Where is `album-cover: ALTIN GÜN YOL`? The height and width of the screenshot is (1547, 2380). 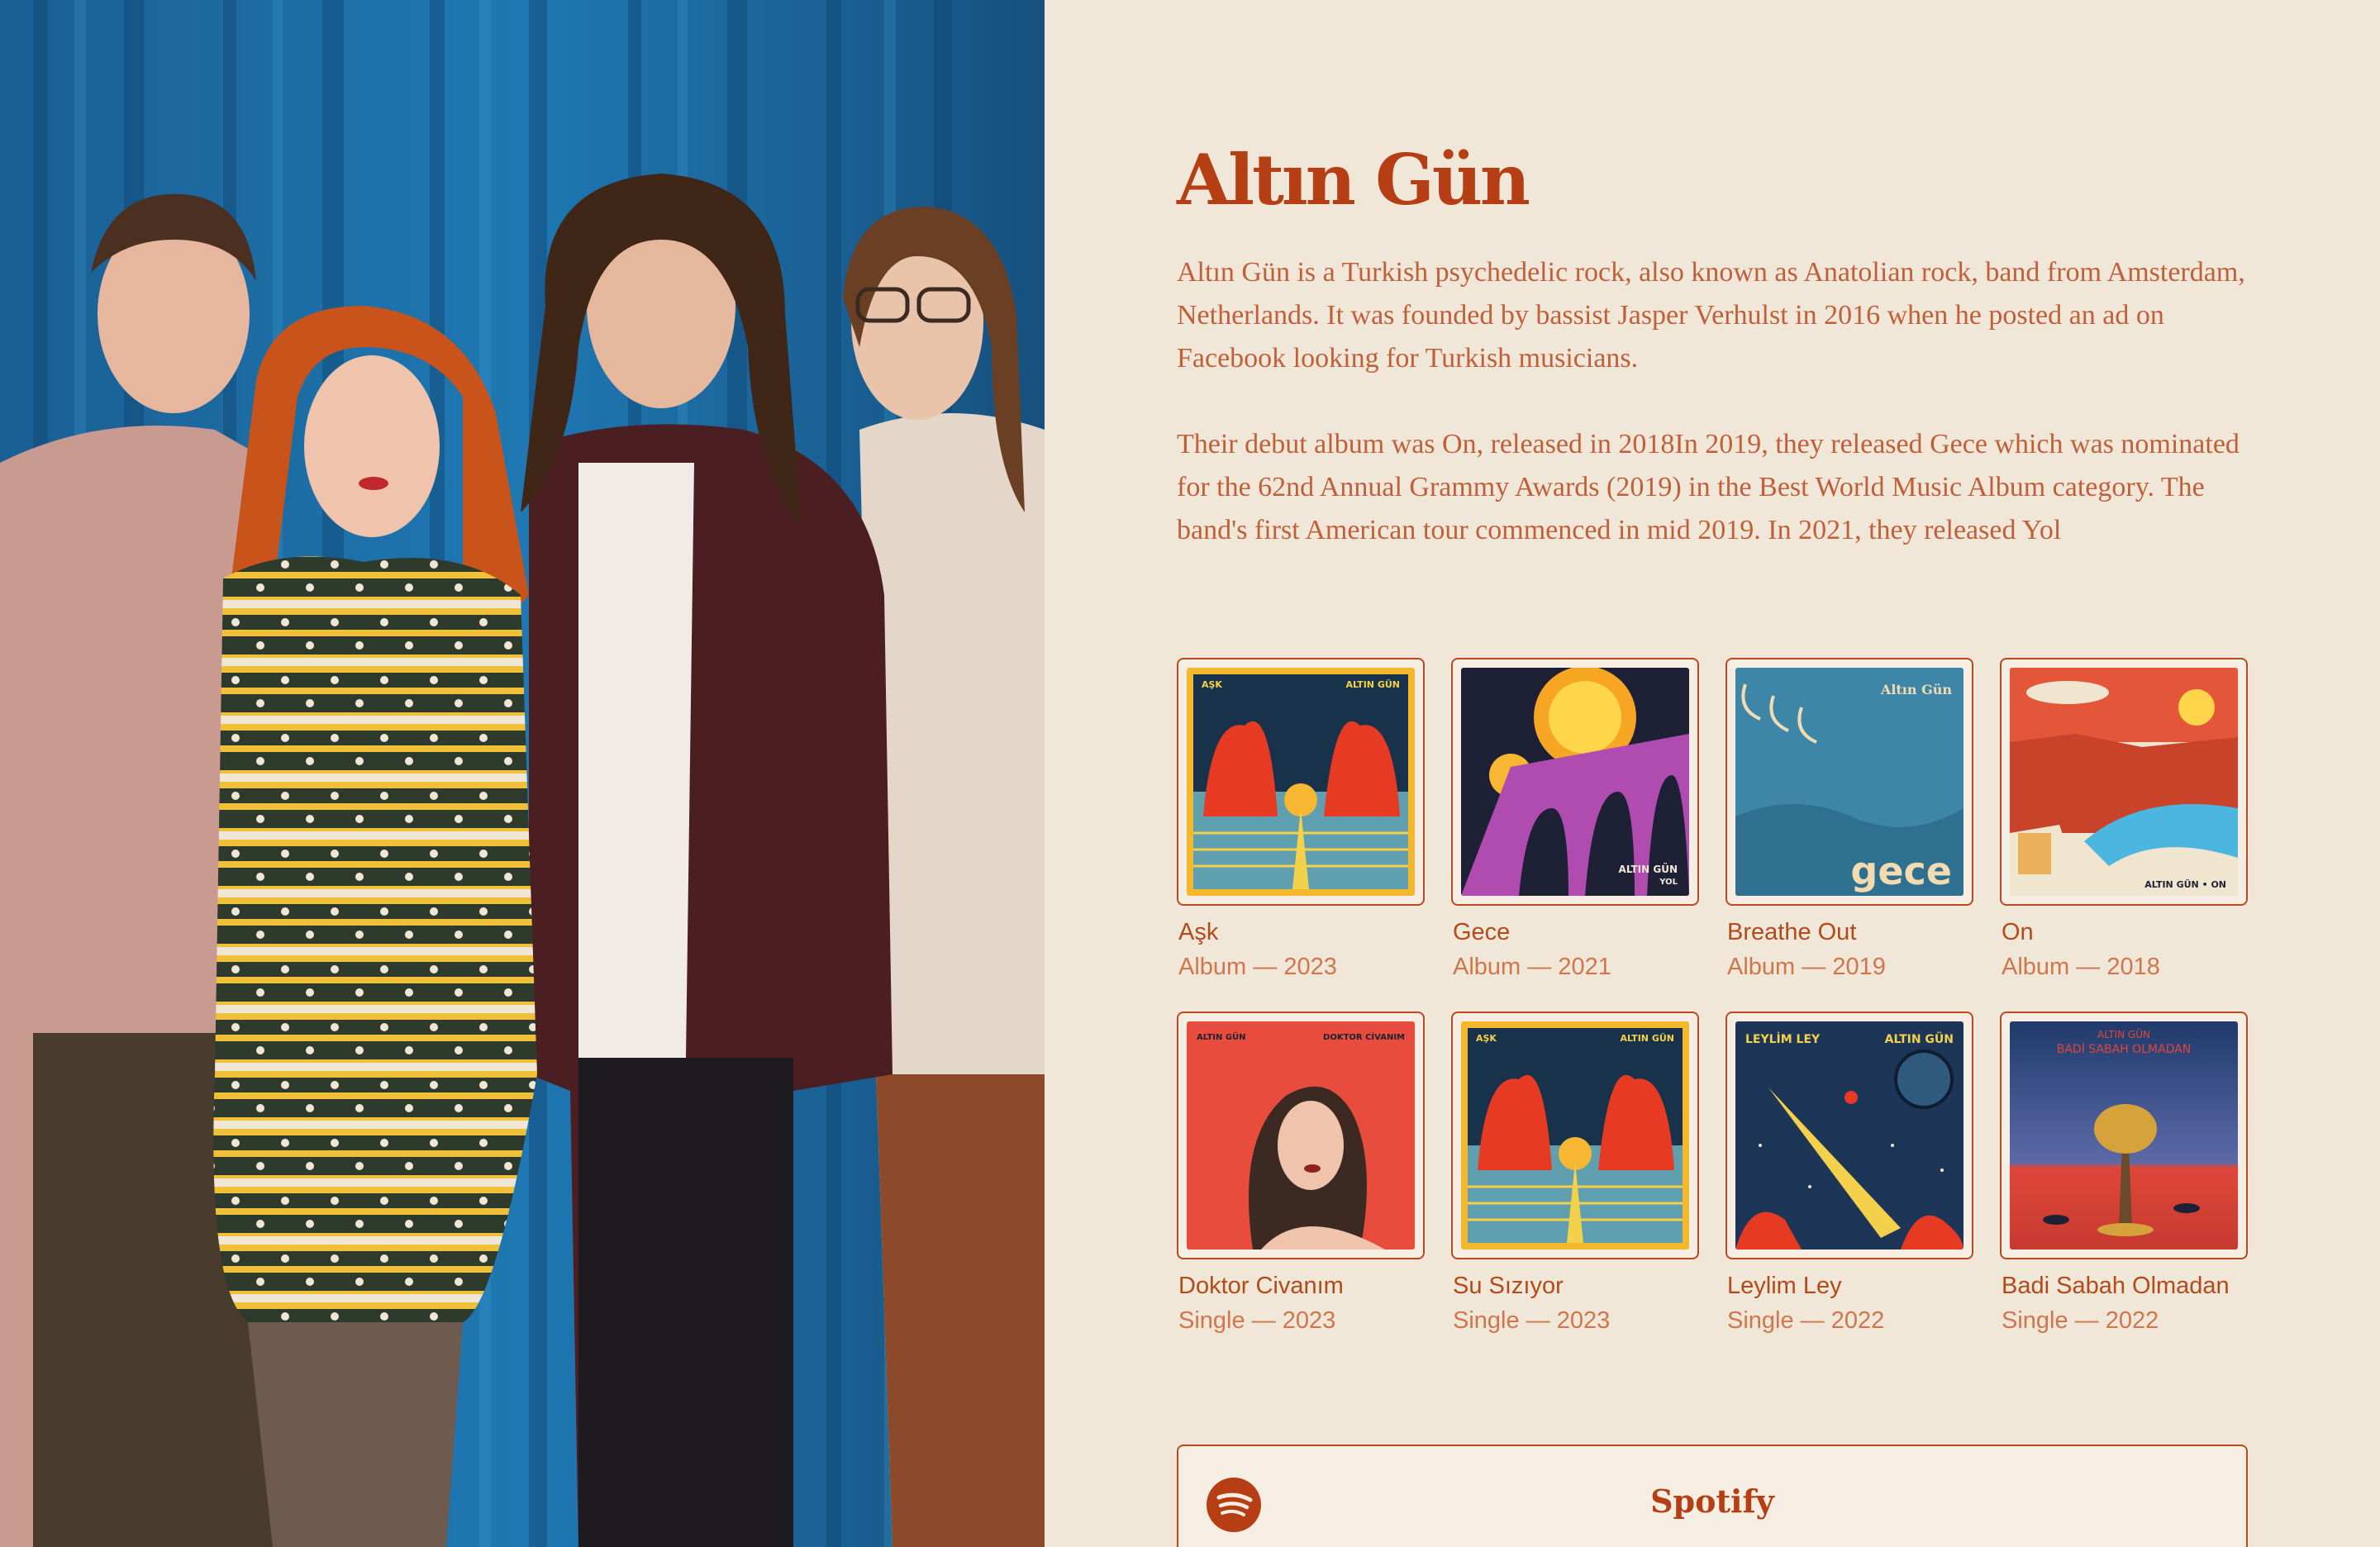 album-cover: ALTIN GÜN YOL is located at coordinates (1575, 782).